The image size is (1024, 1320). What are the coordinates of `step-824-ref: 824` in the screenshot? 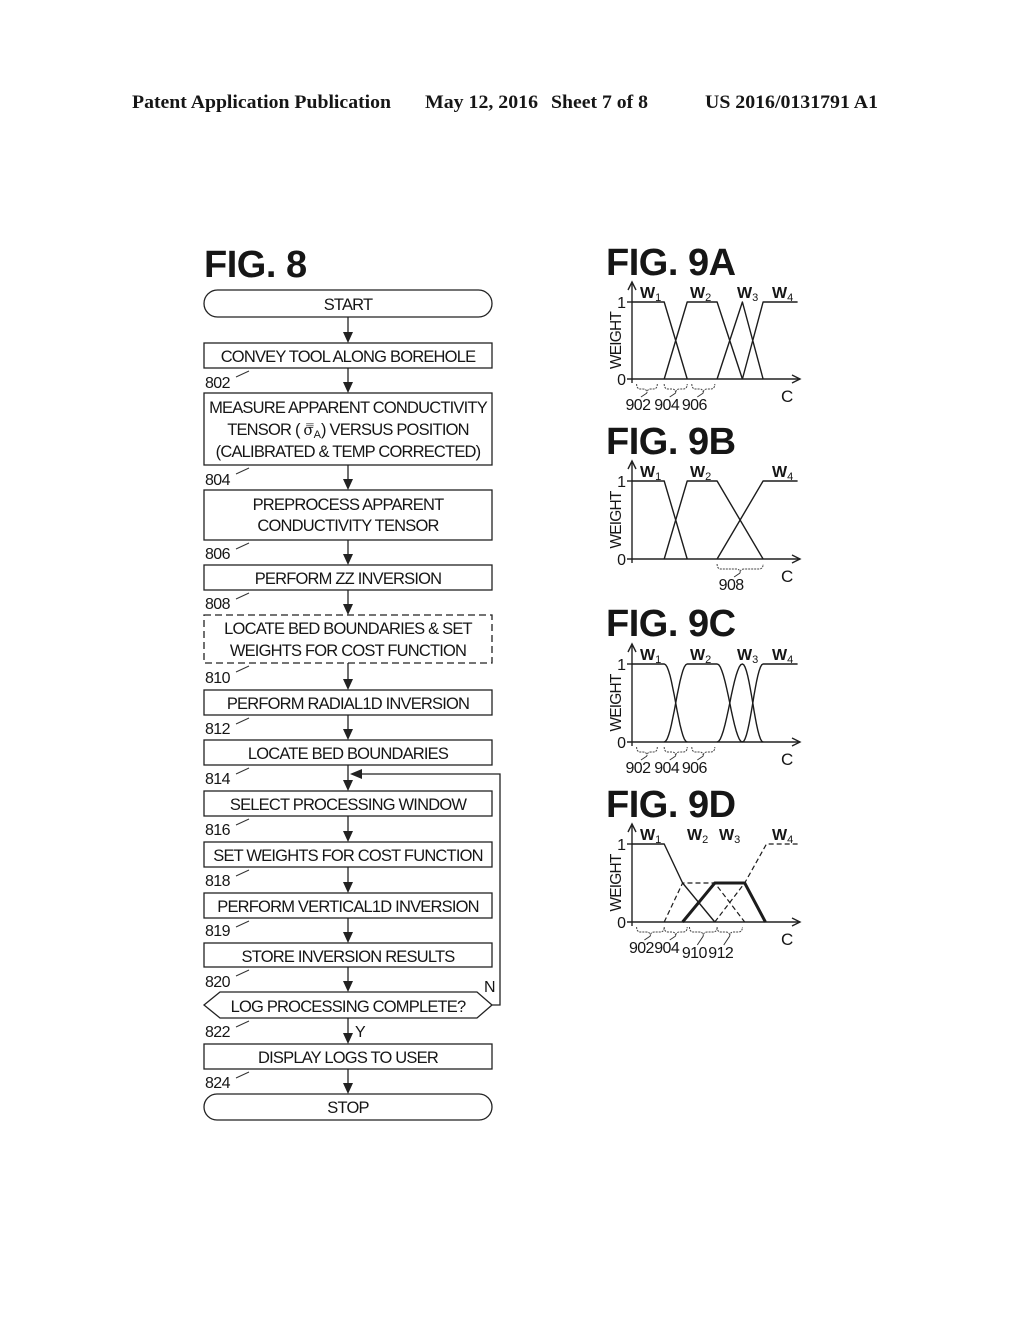 It's located at (218, 1083).